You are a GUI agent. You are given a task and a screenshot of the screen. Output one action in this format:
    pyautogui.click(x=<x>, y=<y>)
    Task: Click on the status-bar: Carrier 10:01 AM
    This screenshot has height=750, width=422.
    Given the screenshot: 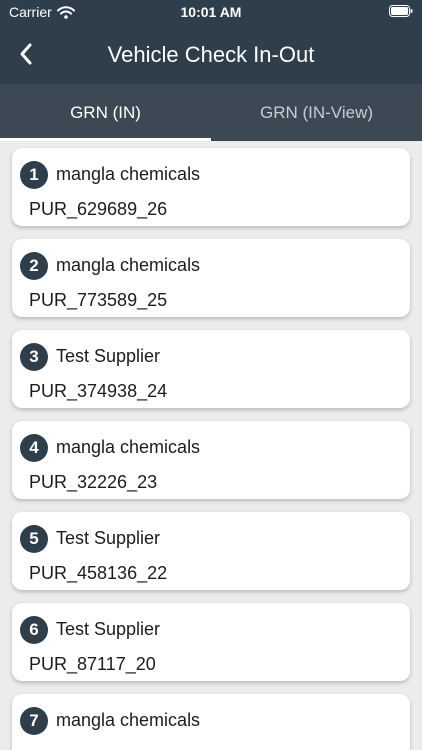 What is the action you would take?
    pyautogui.click(x=211, y=13)
    